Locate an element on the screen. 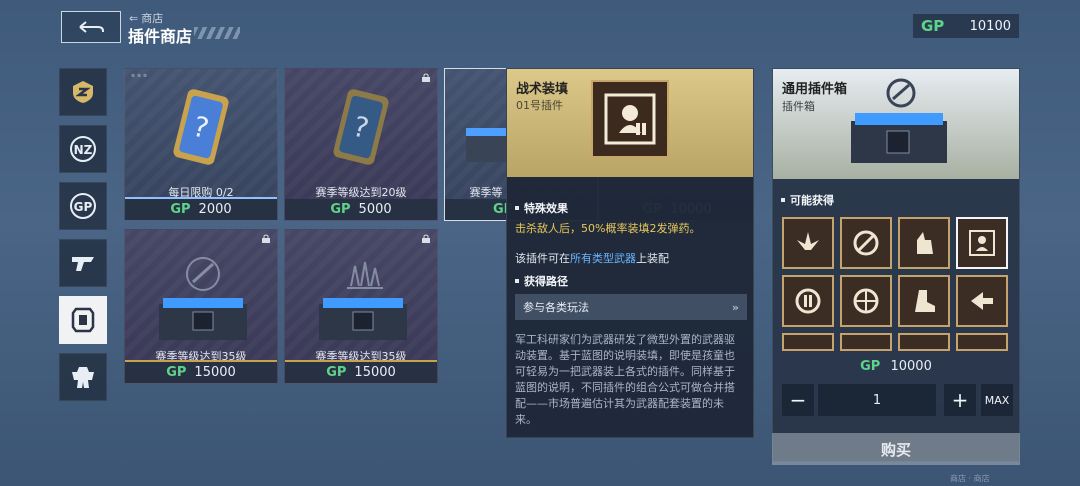 This screenshot has width=1080, height=486. nav-plugin-tab is located at coordinates (83, 320).